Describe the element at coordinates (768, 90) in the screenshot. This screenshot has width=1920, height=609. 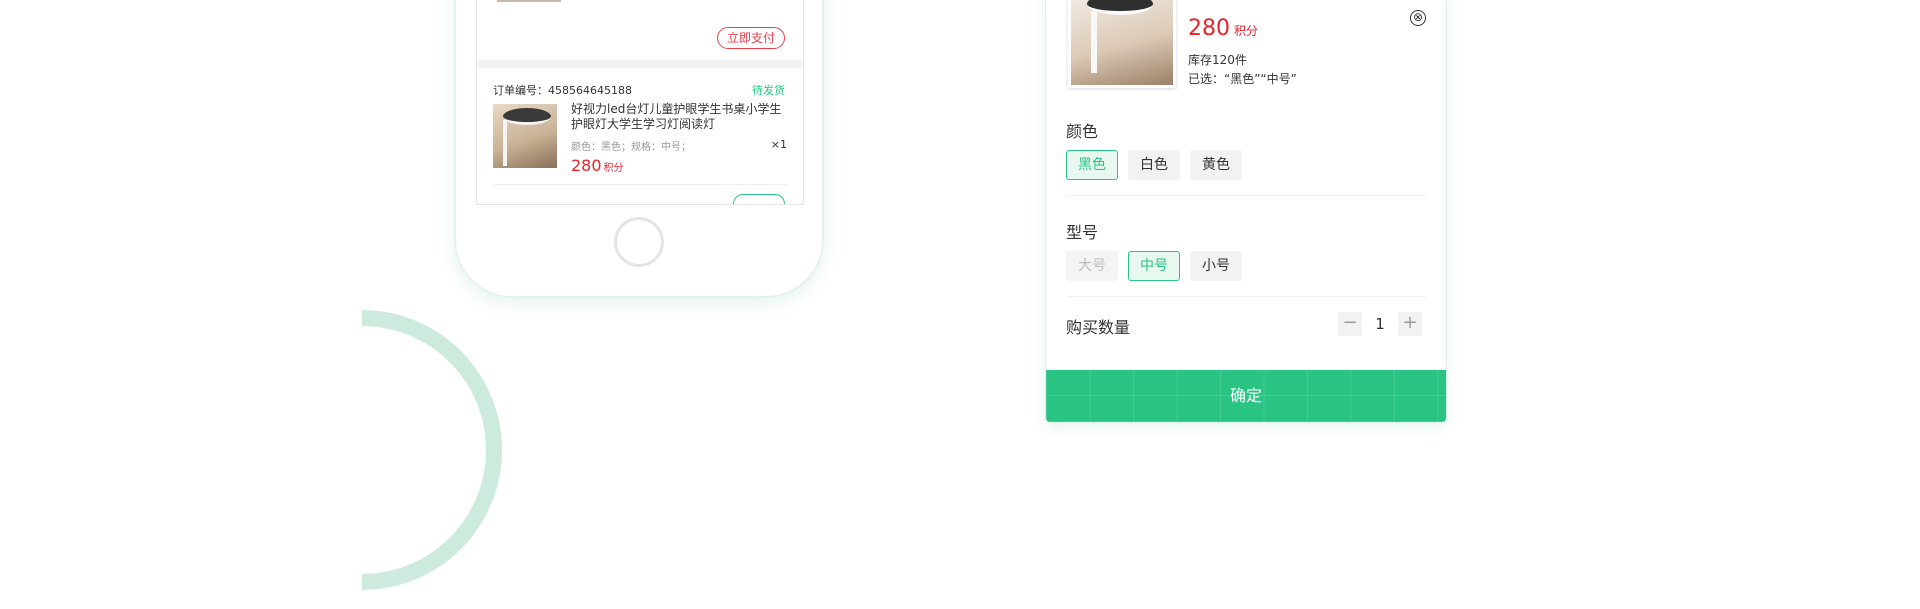
I see `order-status-badge: 待发货` at that location.